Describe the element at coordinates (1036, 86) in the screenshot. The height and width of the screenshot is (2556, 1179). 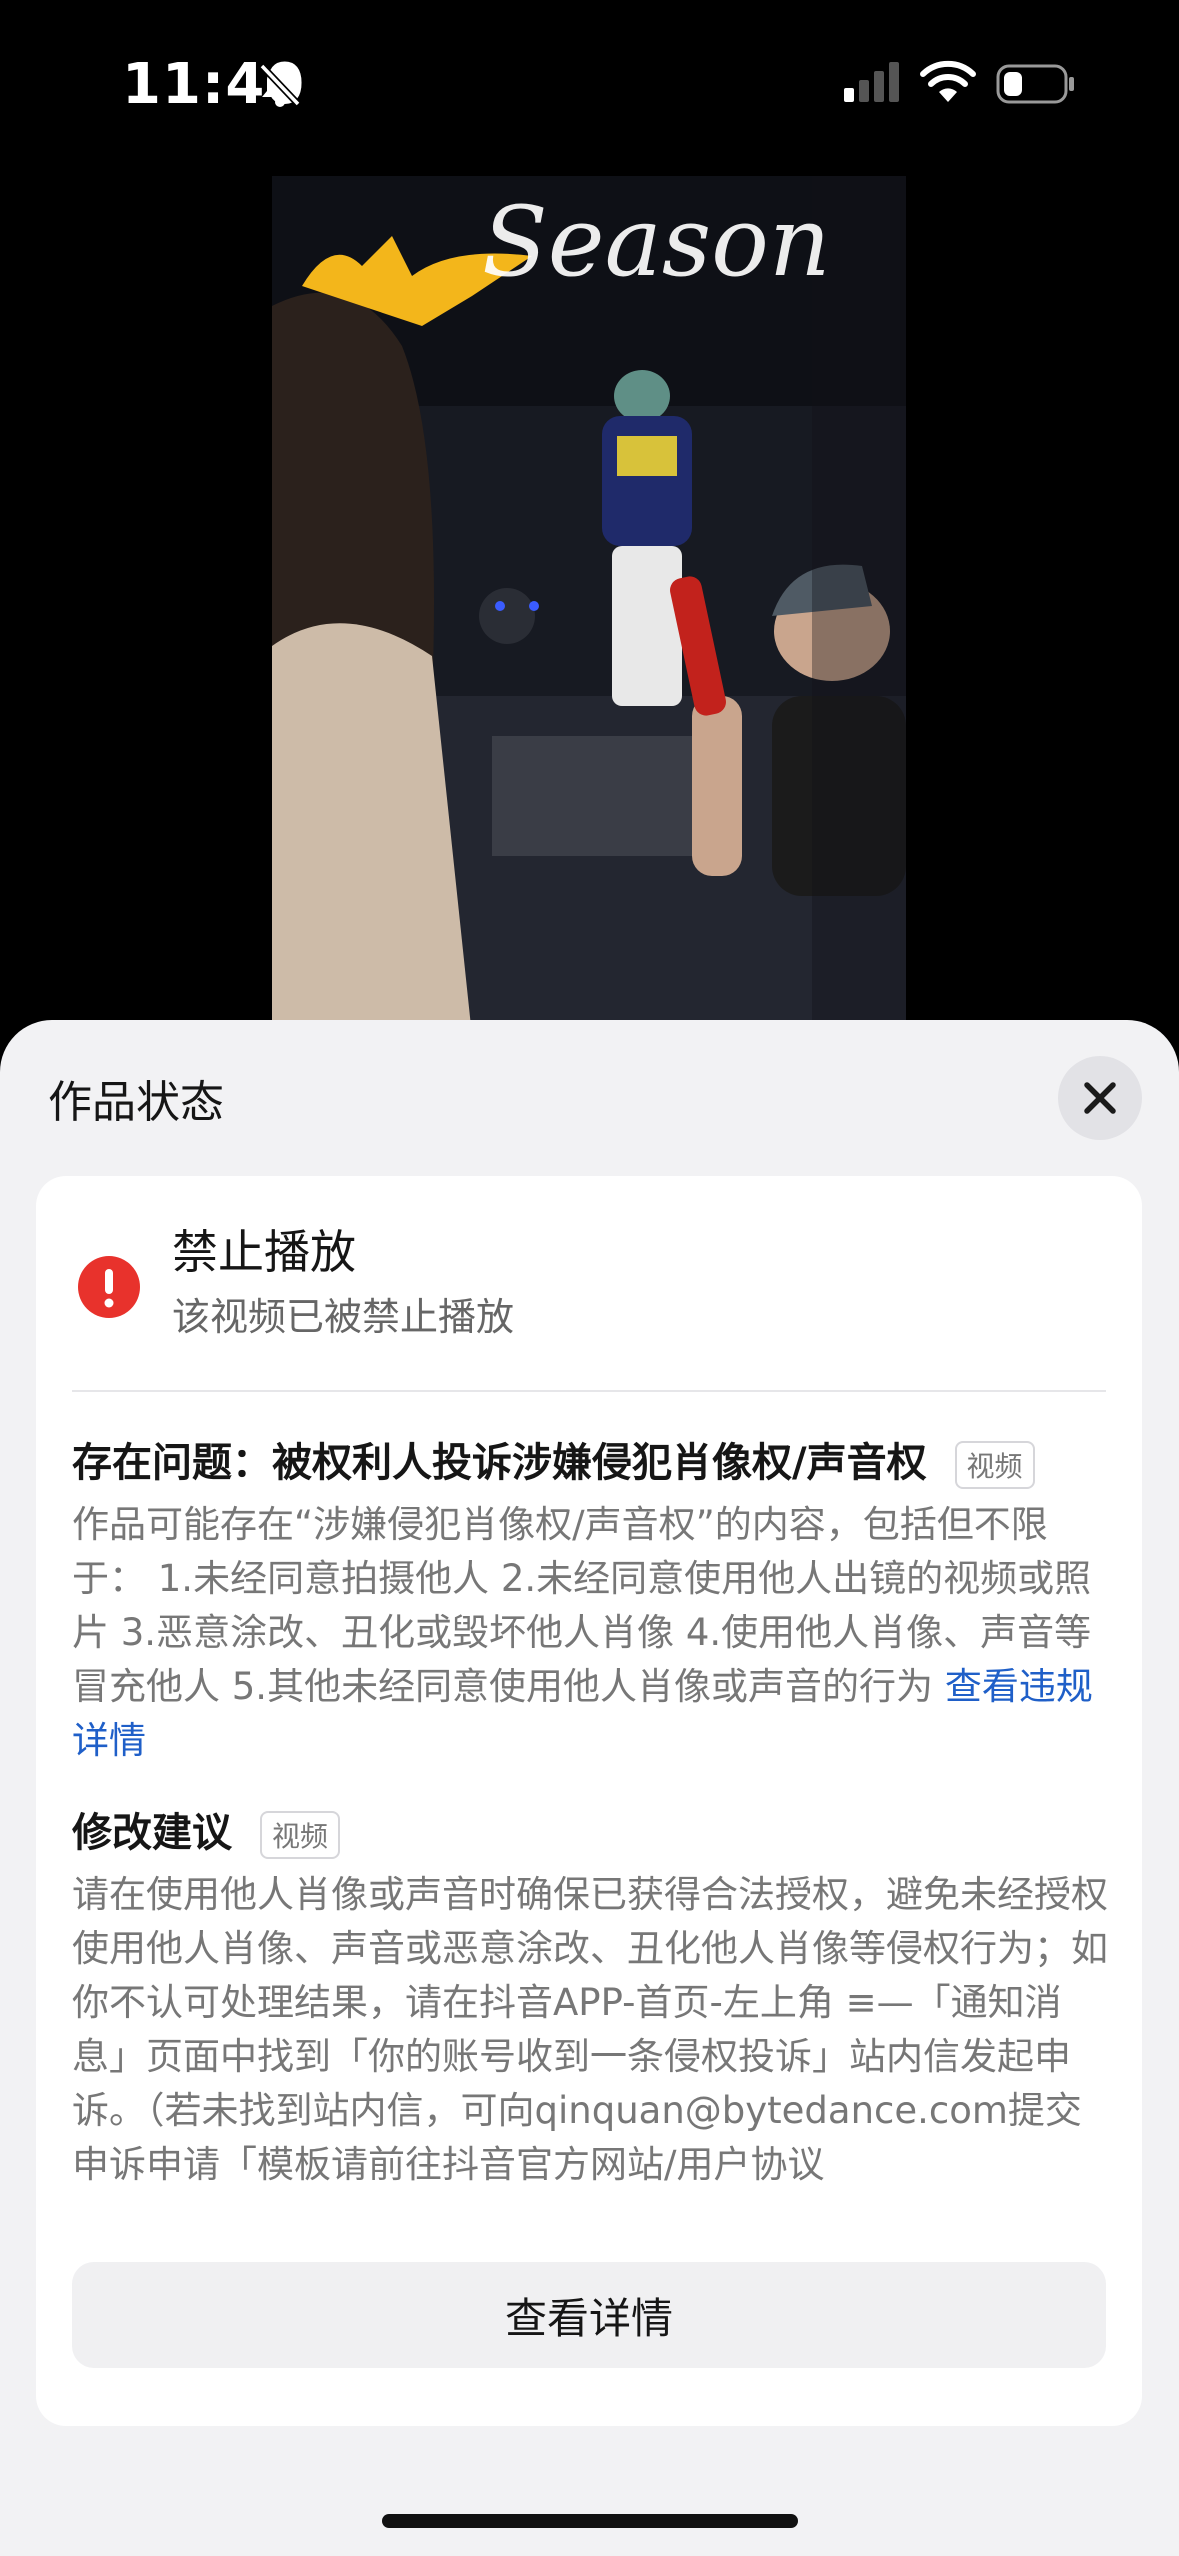
I see `battery-icon` at that location.